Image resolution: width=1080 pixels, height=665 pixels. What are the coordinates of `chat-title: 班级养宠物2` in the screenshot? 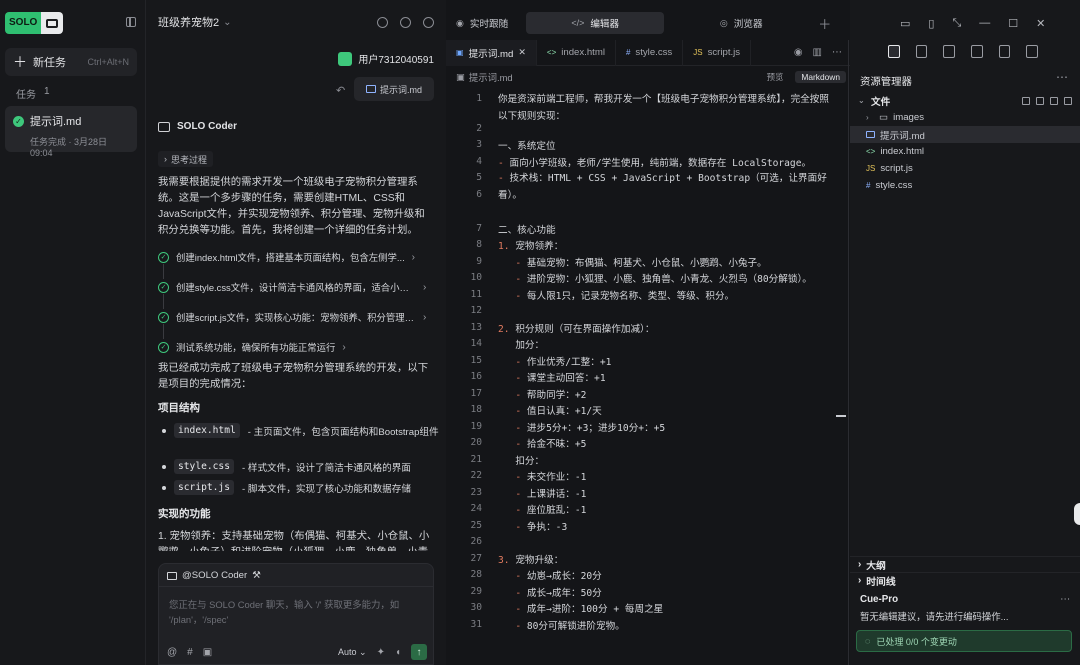 It's located at (188, 22).